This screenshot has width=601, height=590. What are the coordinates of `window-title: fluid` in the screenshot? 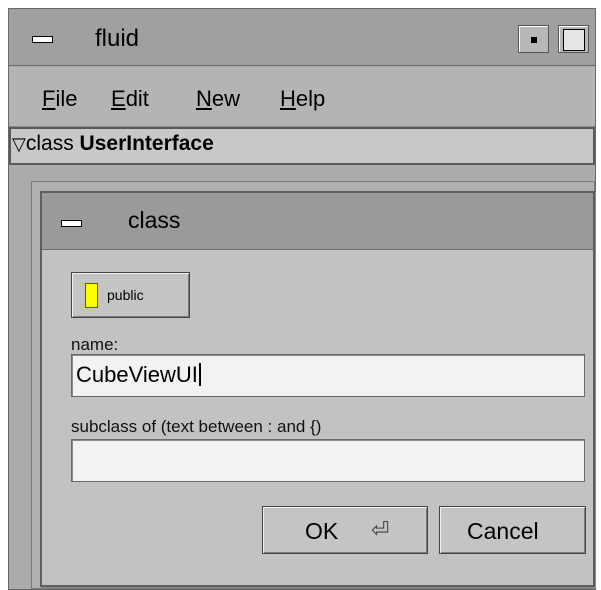 It's located at (117, 38).